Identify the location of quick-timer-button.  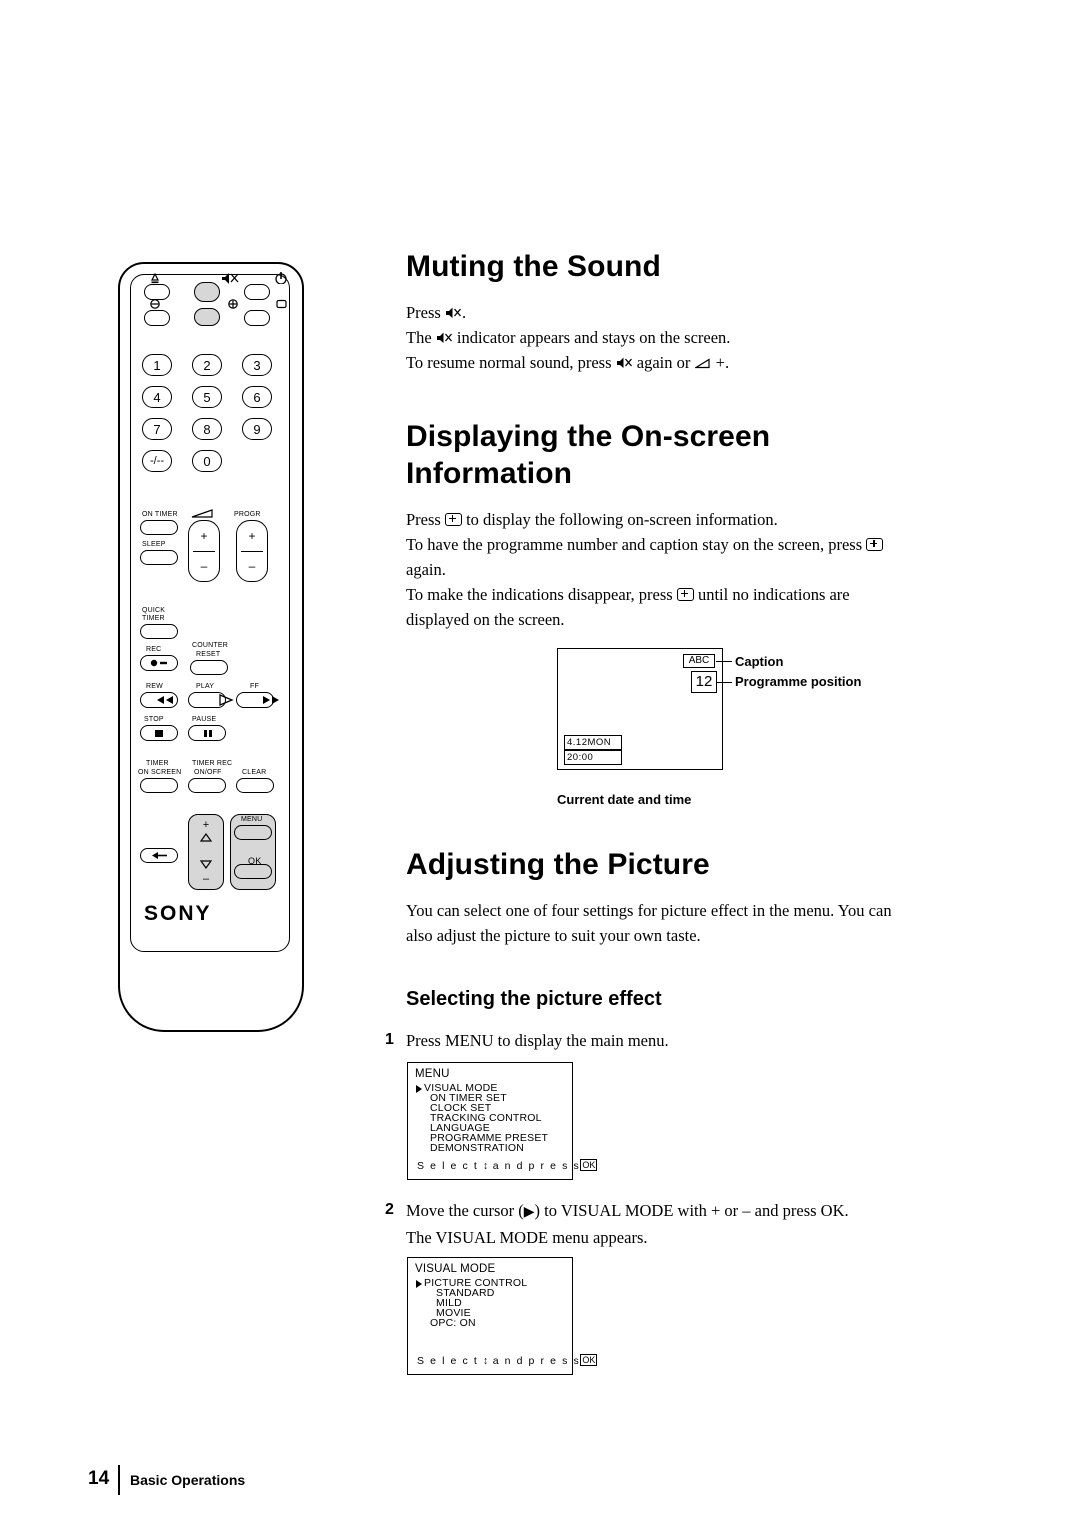
(159, 631).